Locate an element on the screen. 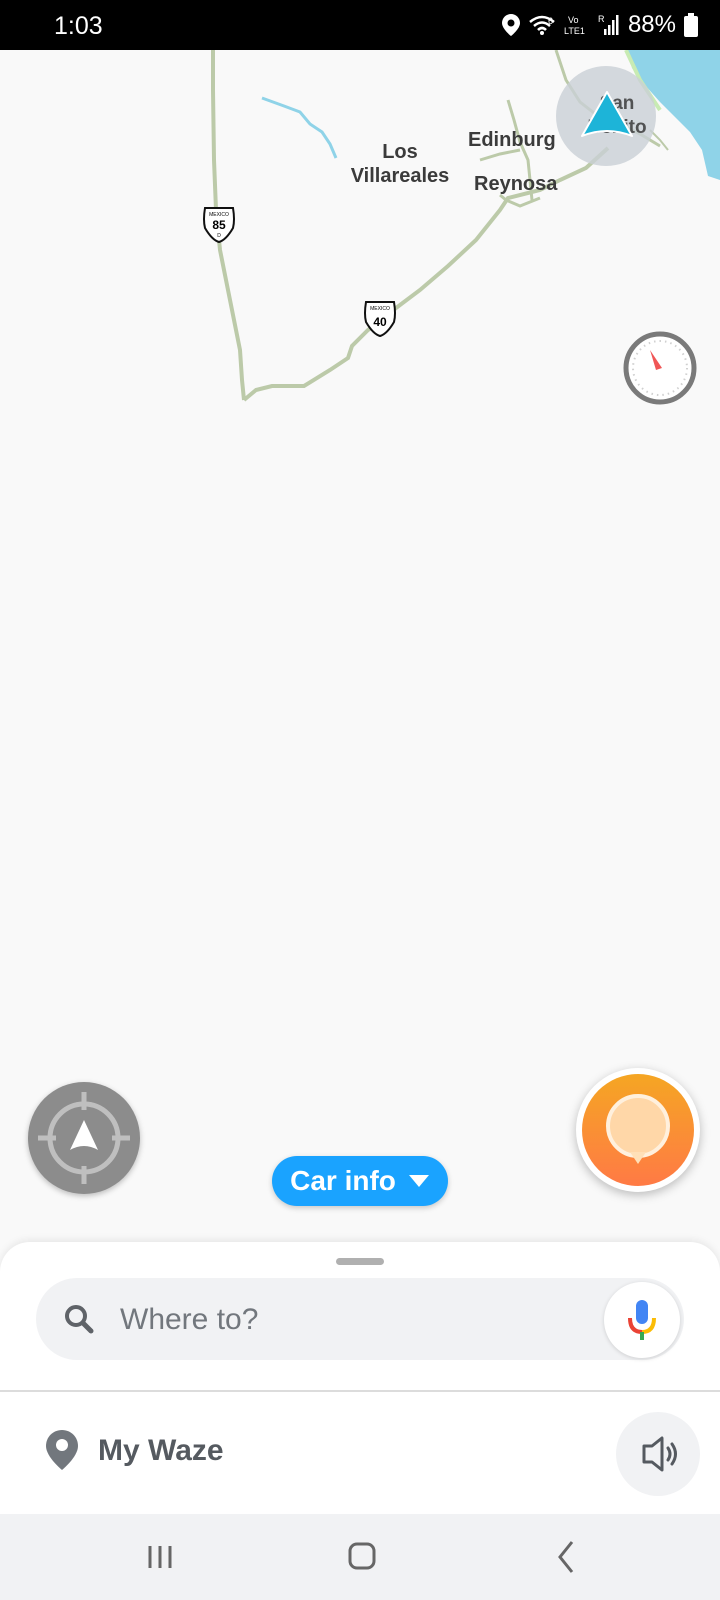 This screenshot has width=720, height=1600. status-time: 1:03 is located at coordinates (78, 26).